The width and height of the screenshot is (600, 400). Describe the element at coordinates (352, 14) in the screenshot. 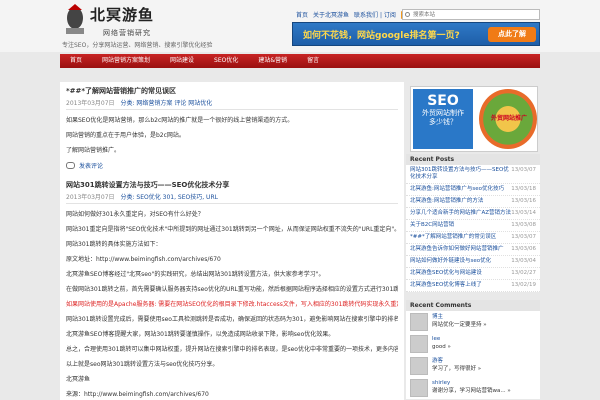

I see `top-links: 首页 关于北冥游鱼 联系我们 | 订阅` at that location.